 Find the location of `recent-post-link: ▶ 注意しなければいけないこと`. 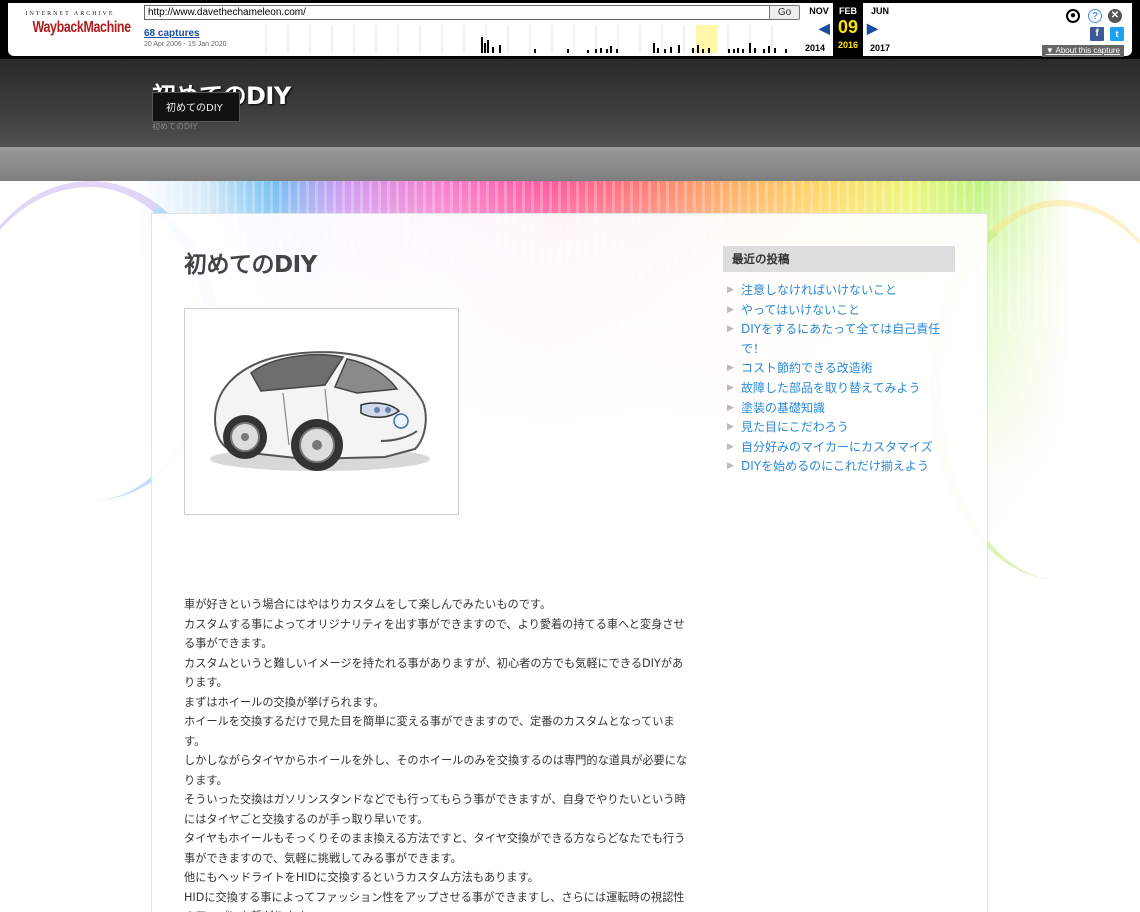

recent-post-link: ▶ 注意しなければいけないこと is located at coordinates (842, 291).